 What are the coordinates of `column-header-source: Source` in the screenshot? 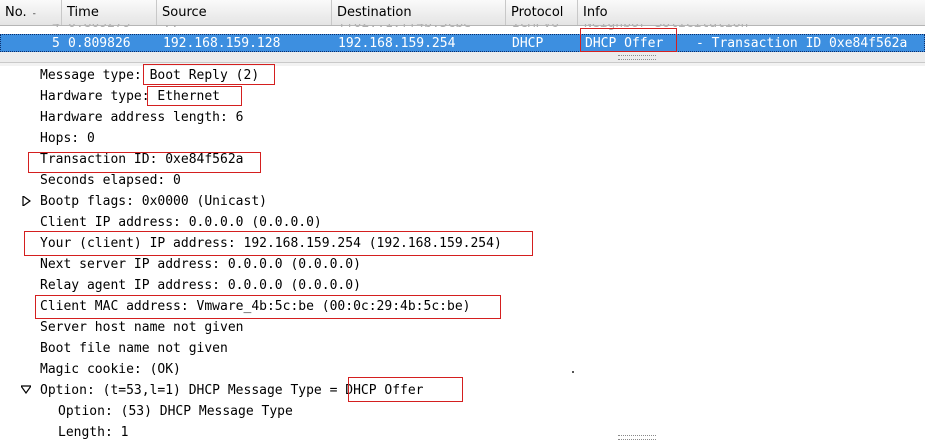 It's located at (244, 12).